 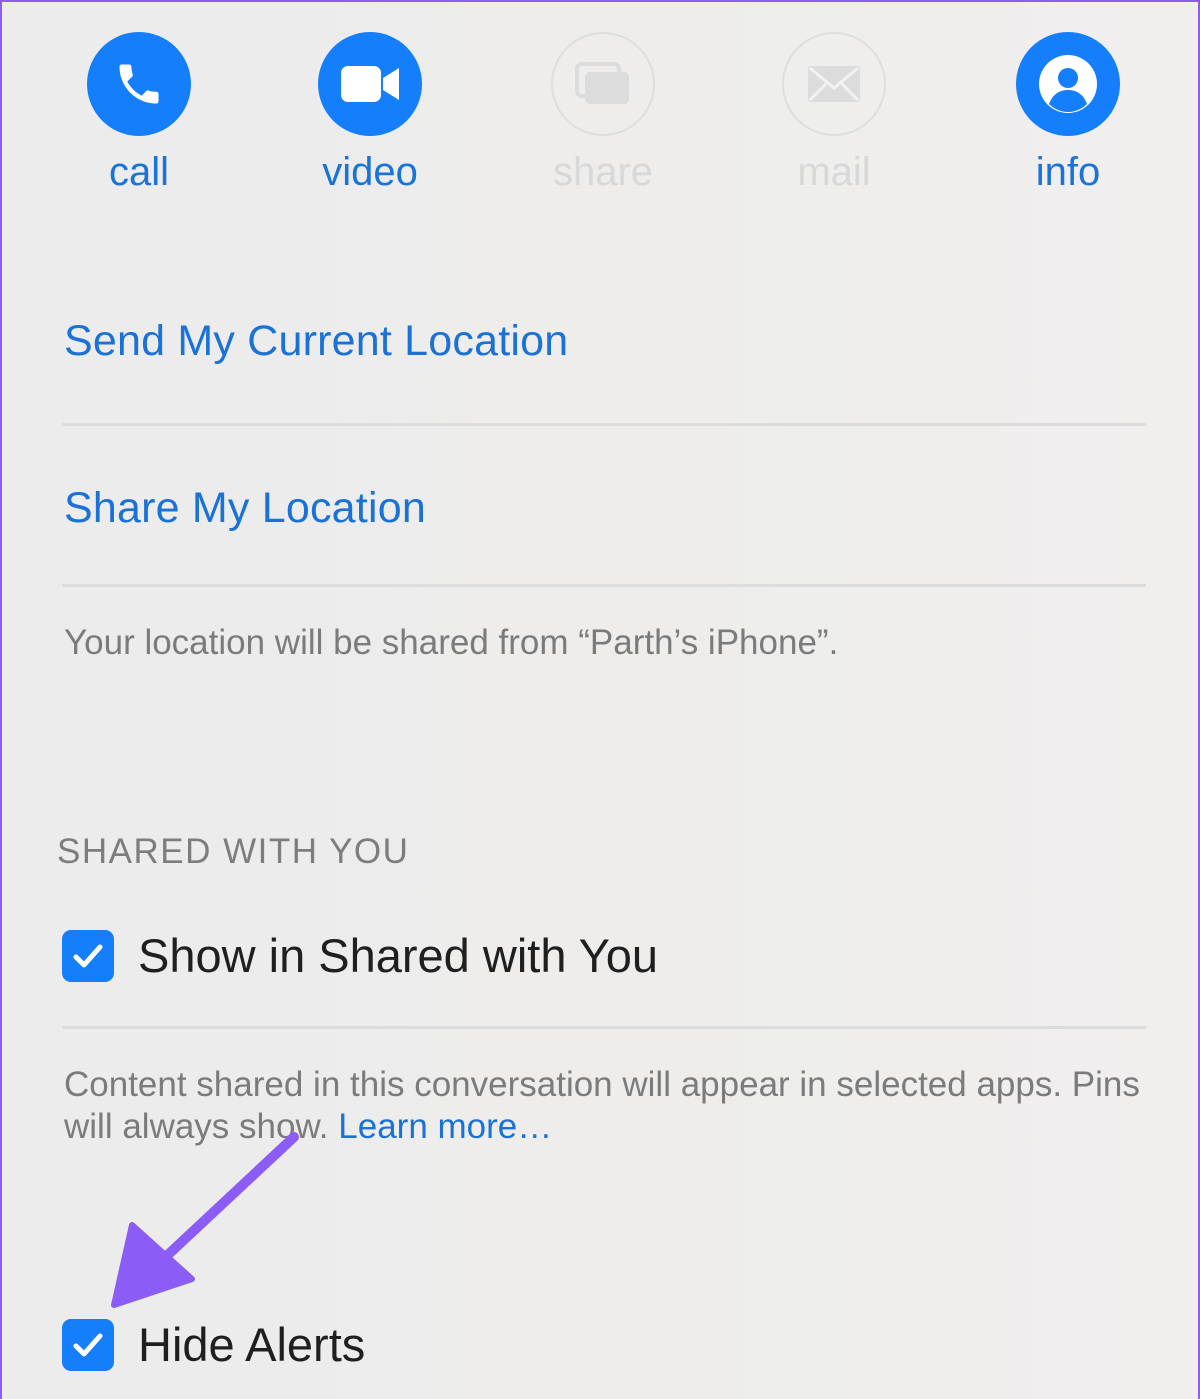 I want to click on screen-share-icon, so click(x=602, y=83).